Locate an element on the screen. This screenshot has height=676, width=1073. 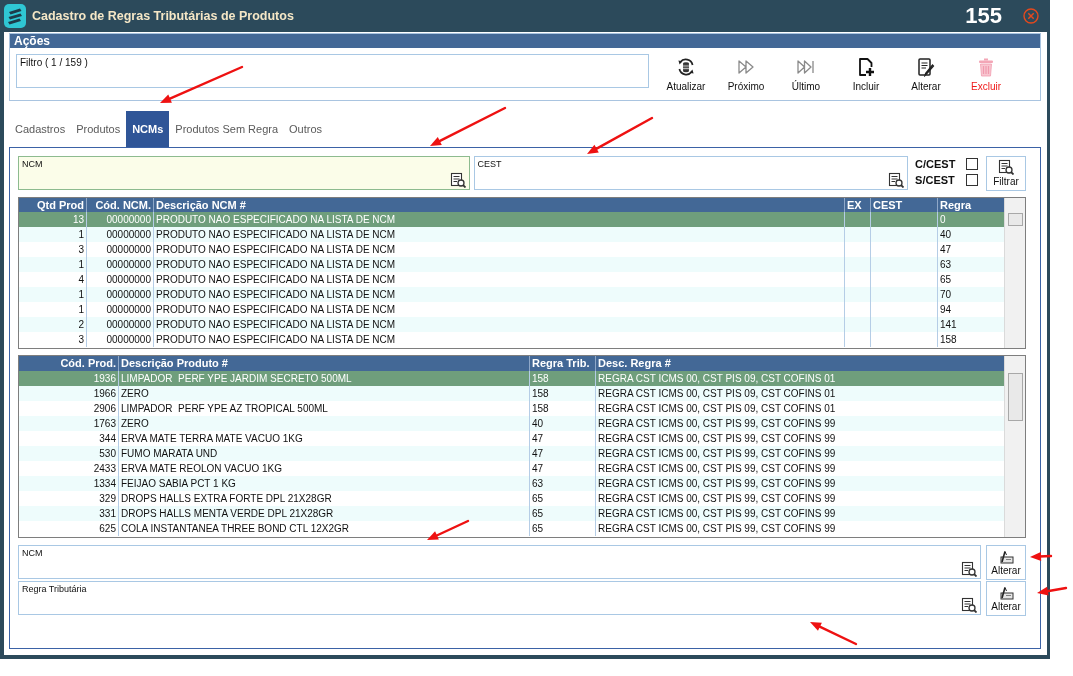
column-header: Cód. NCM. is located at coordinates (119, 205).